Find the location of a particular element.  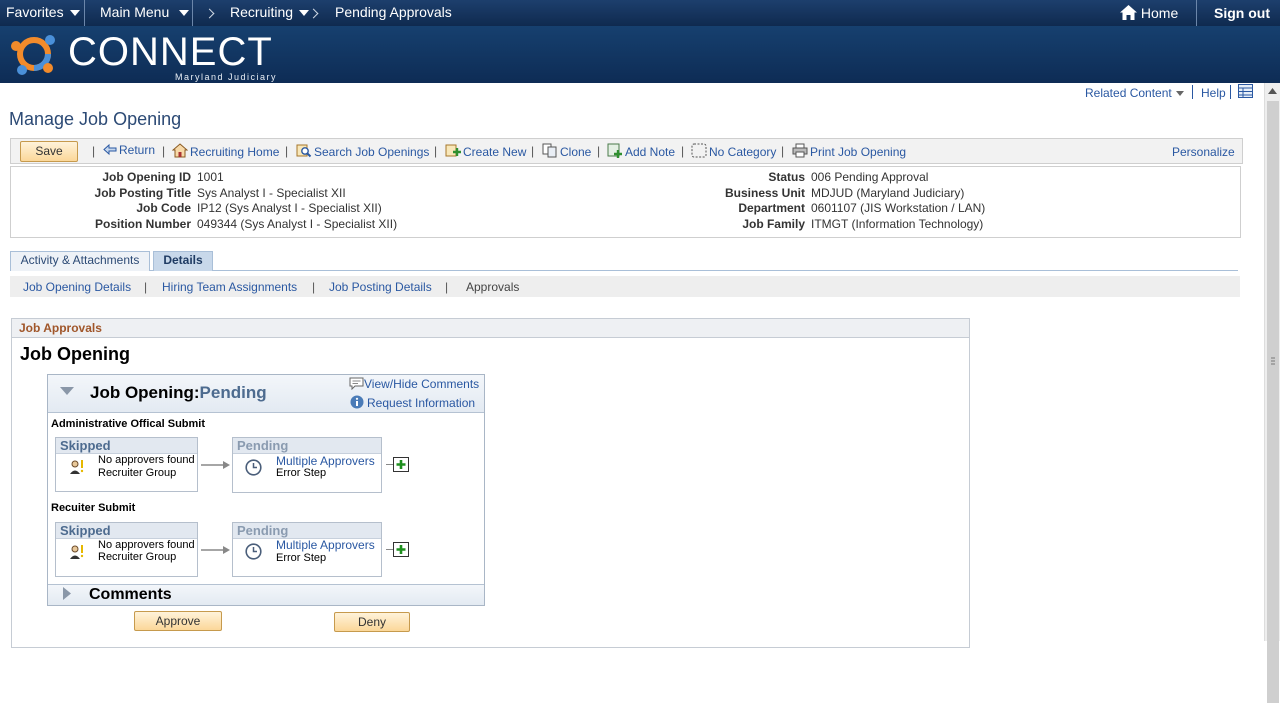

create-new-link: Create New is located at coordinates (485, 151).